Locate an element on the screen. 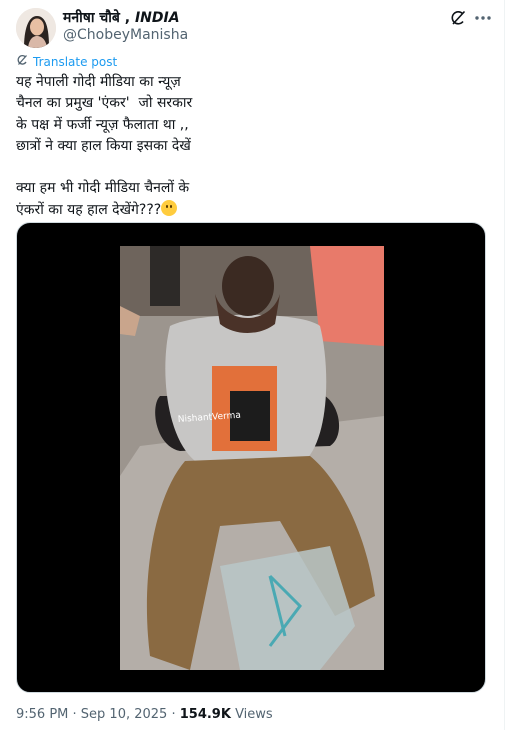  grok-icon is located at coordinates (458, 18).